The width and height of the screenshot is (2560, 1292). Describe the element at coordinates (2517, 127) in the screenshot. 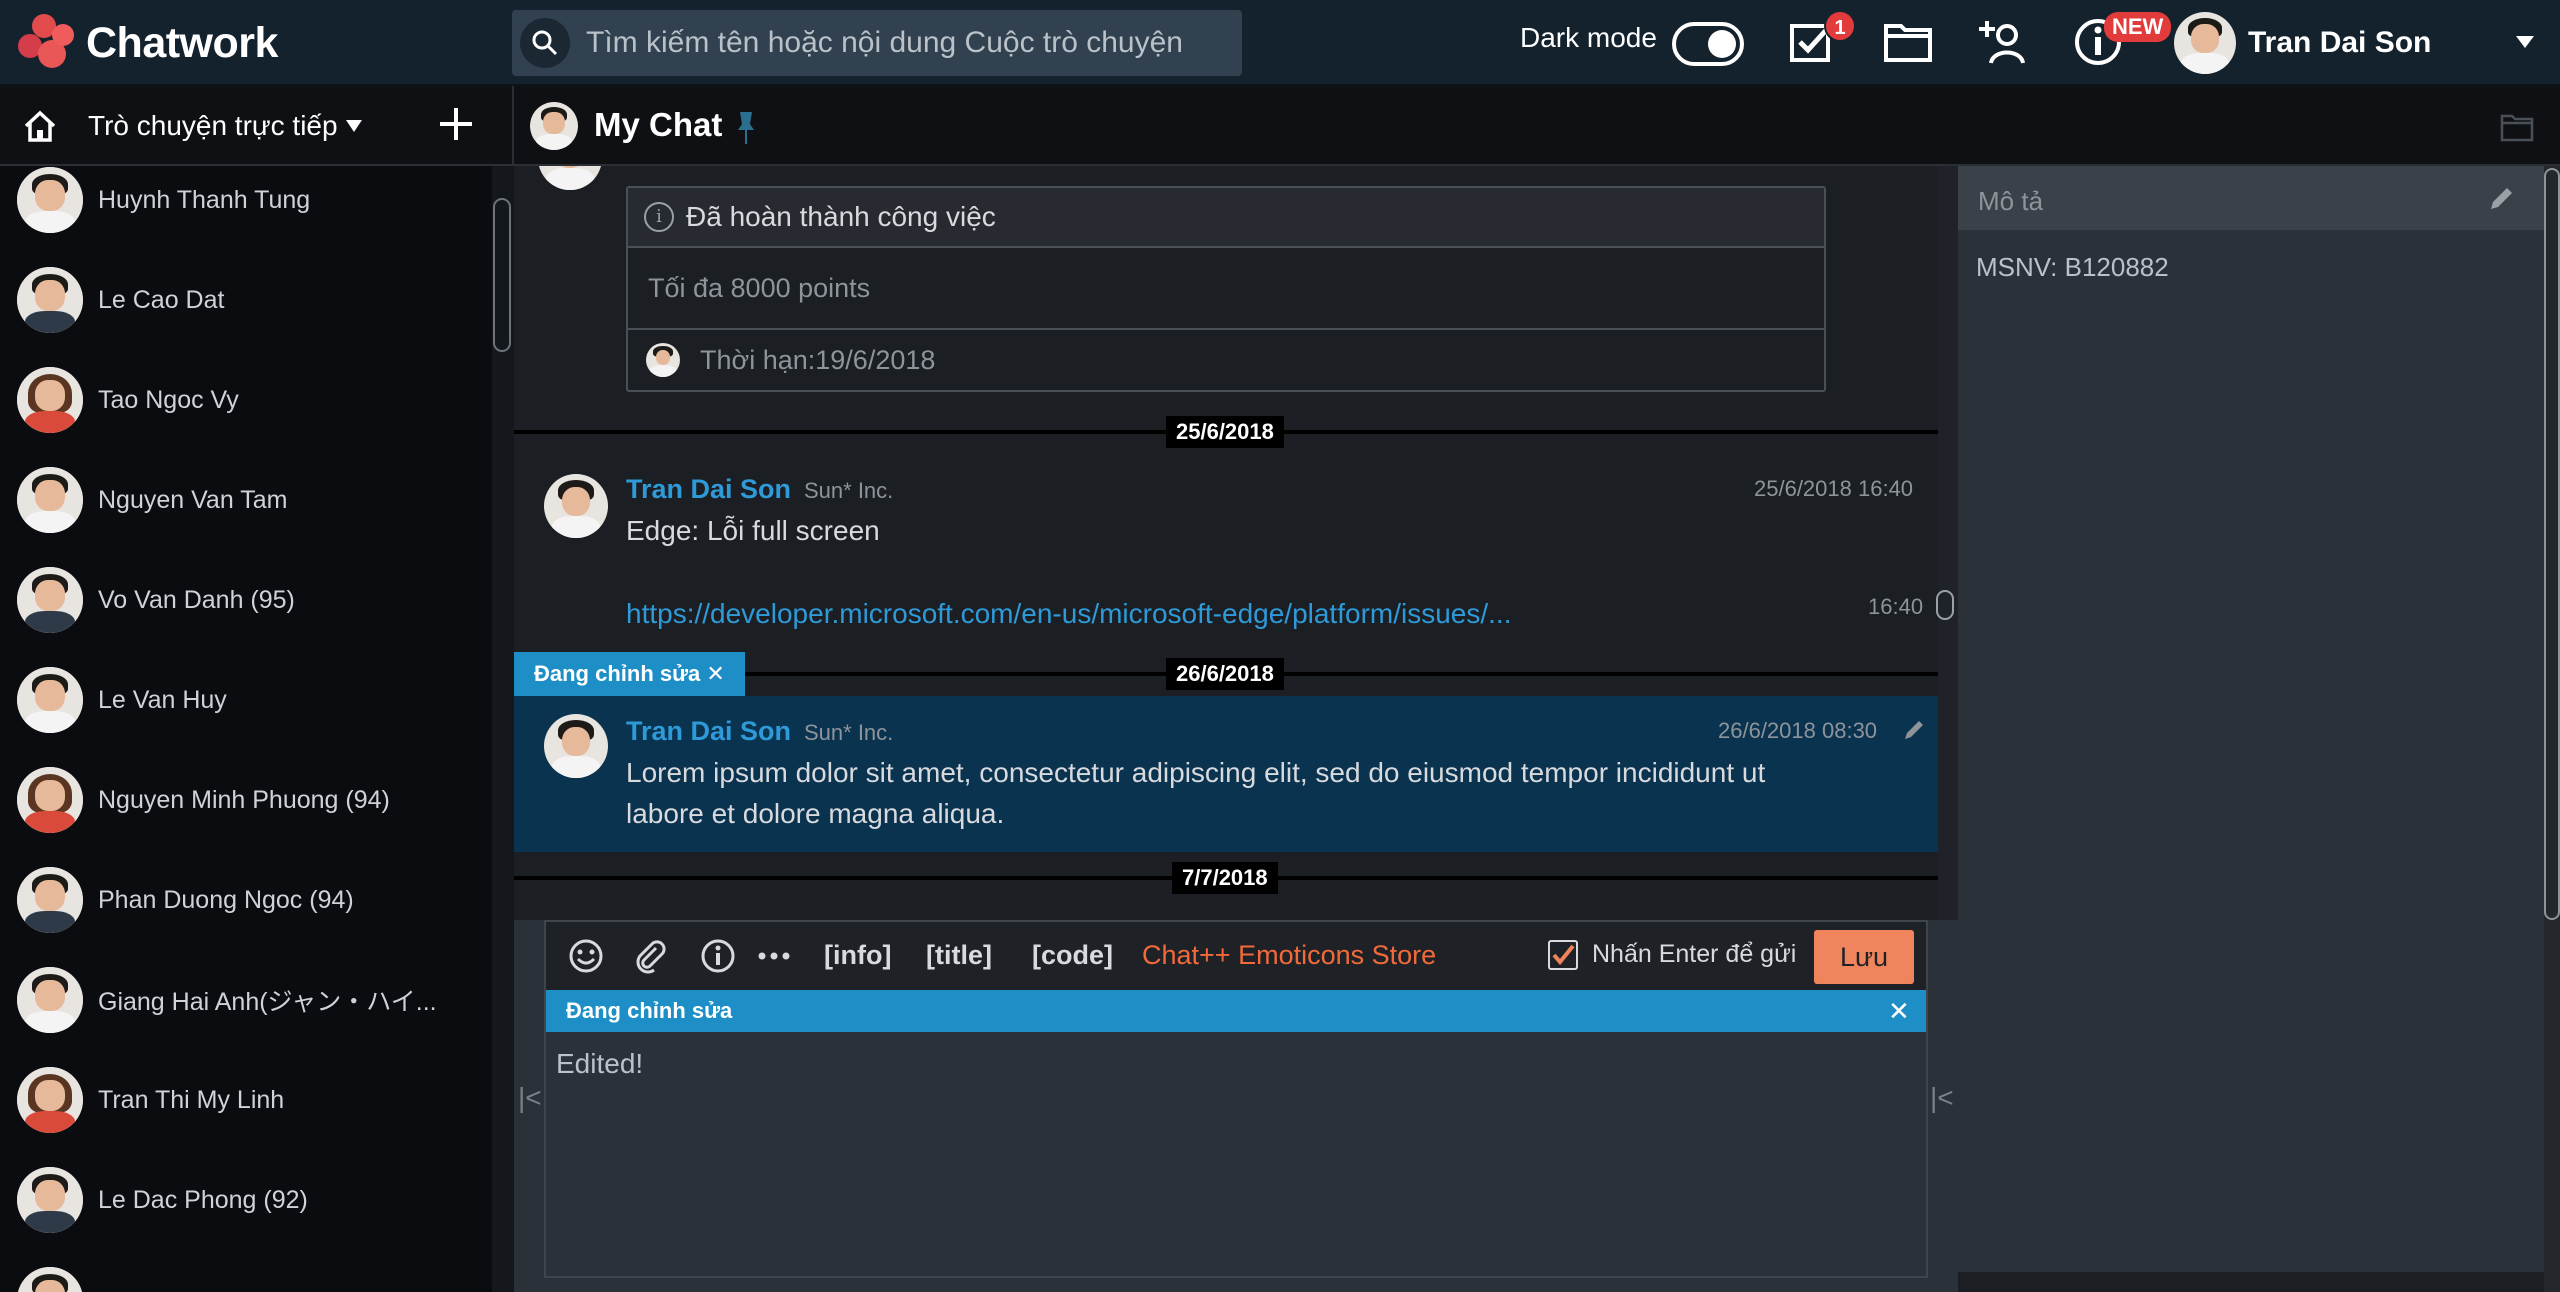

I see `room-files-icon` at that location.